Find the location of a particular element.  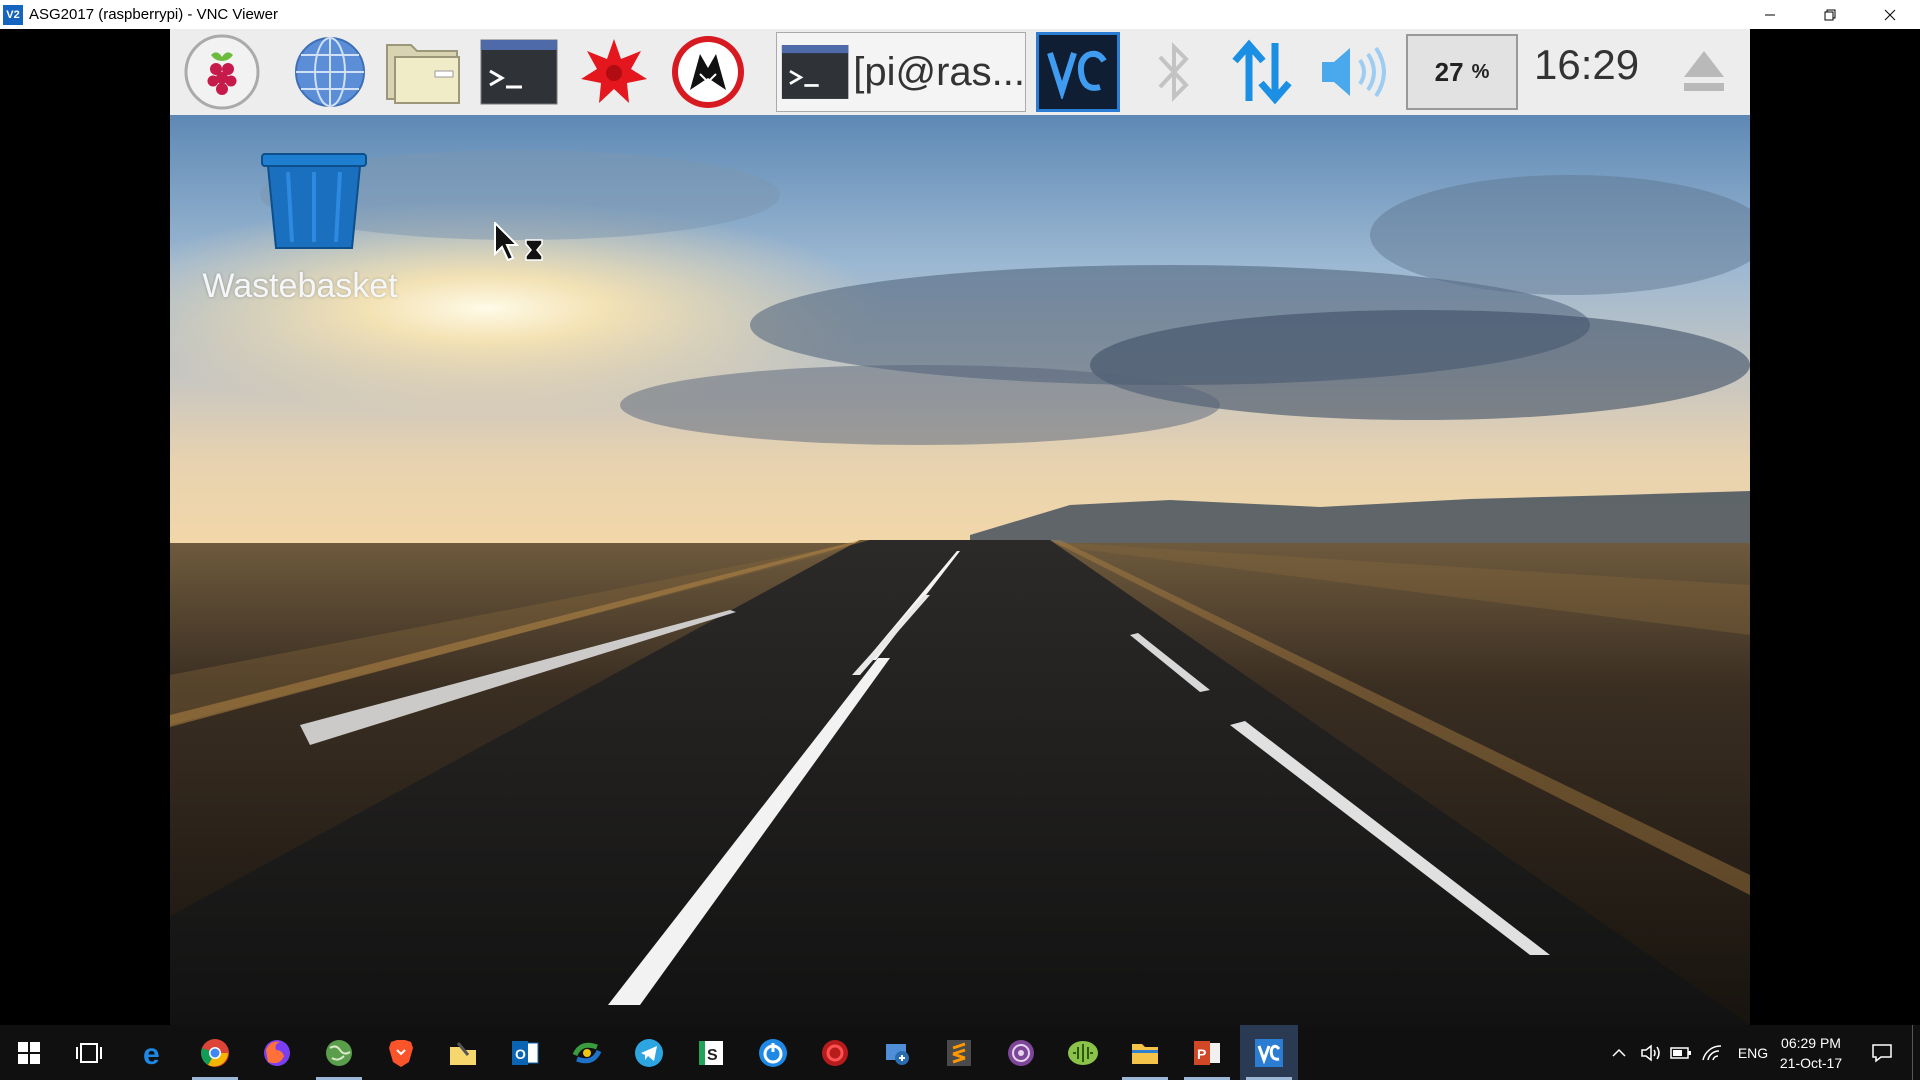

taskbar-file-explorer is located at coordinates (1145, 1052).